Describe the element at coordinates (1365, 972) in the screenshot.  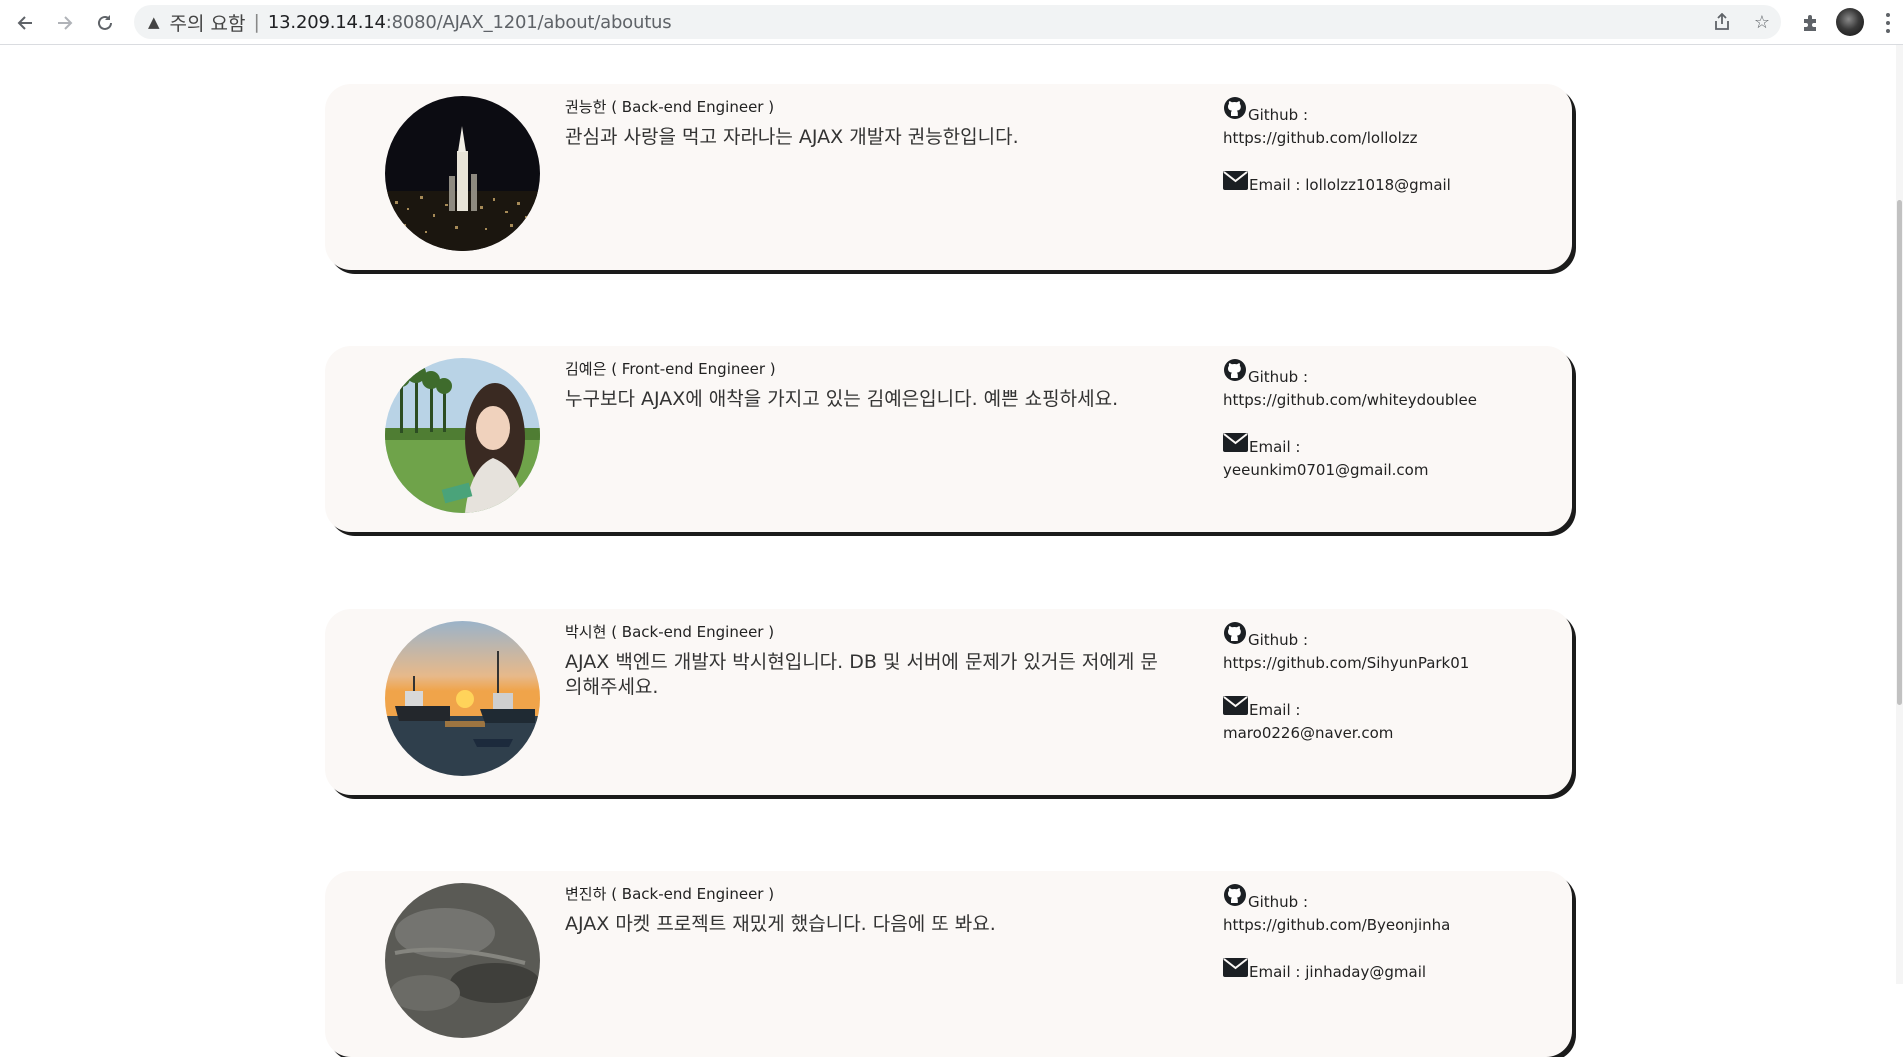
I see `email-address: jinhaday@gmail` at that location.